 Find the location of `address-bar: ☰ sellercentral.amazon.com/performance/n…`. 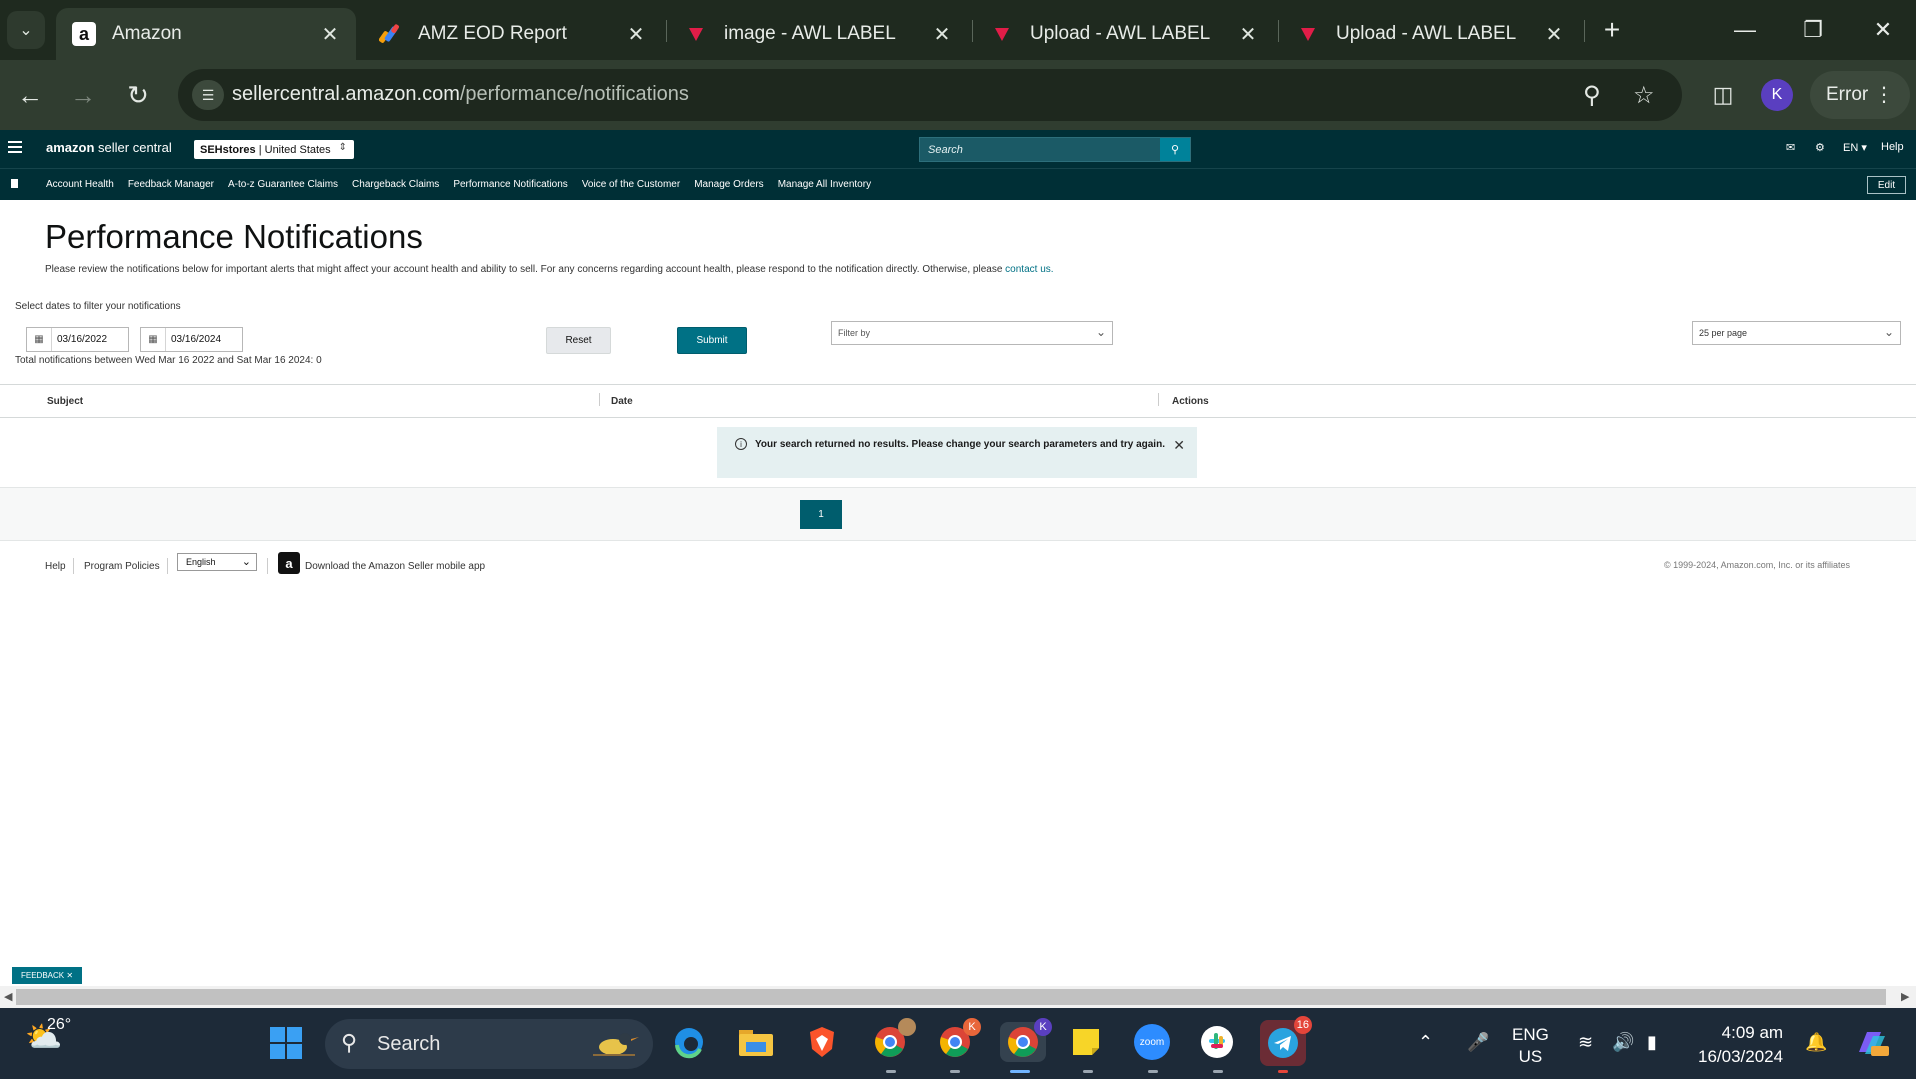

address-bar: ☰ sellercentral.amazon.com/performance/n… is located at coordinates (930, 95).